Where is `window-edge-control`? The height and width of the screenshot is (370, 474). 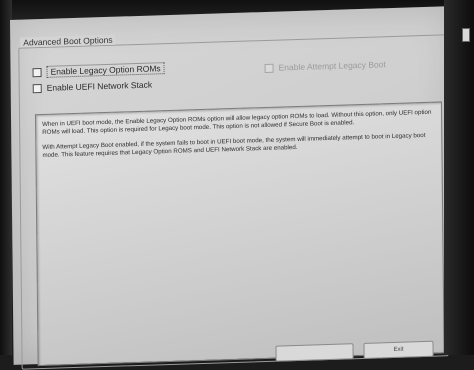 window-edge-control is located at coordinates (466, 35).